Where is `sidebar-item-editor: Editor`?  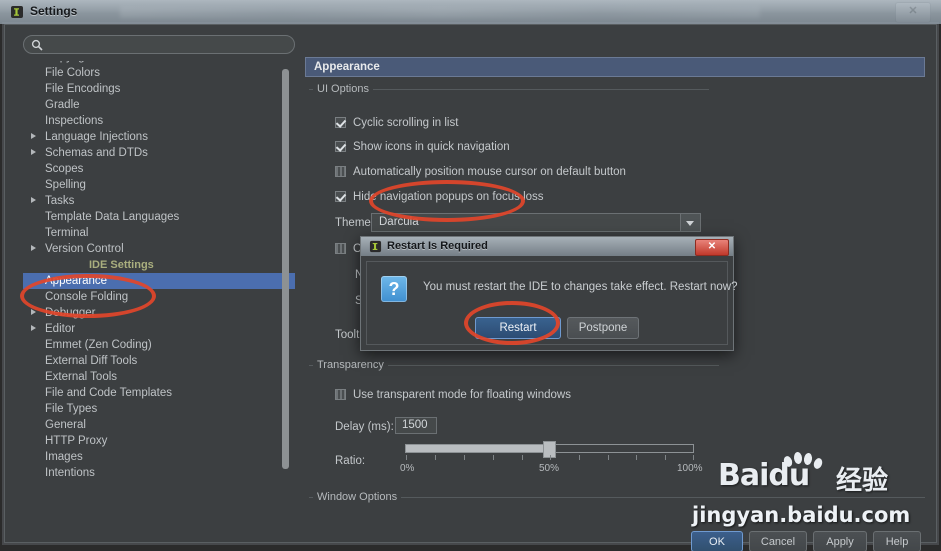 sidebar-item-editor: Editor is located at coordinates (159, 329).